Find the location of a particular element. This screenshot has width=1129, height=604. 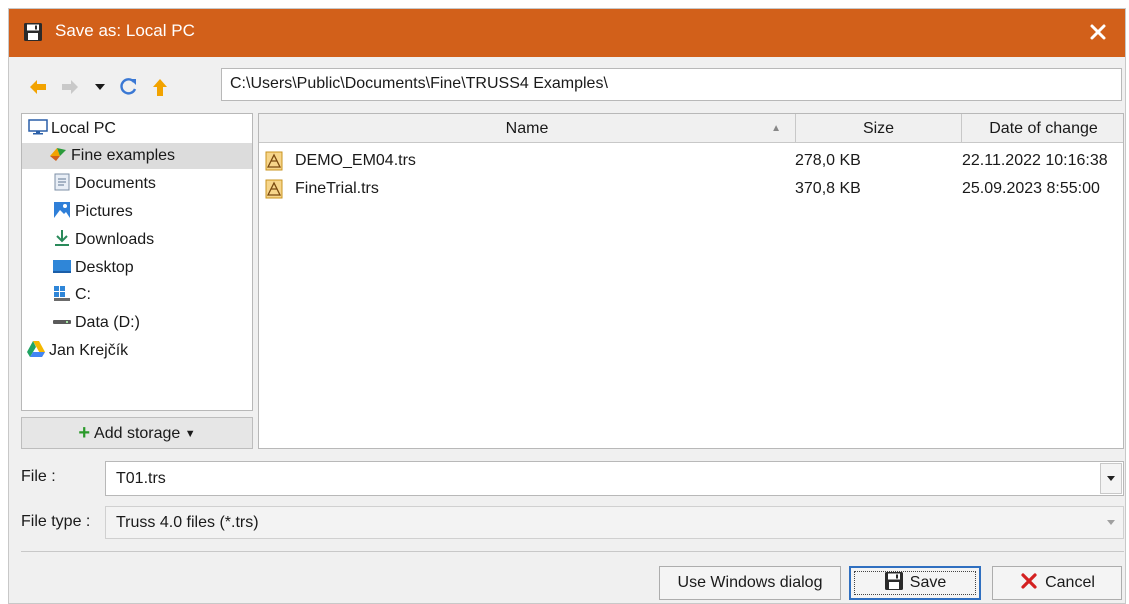

column-header-name: Name ▲ is located at coordinates (527, 128).